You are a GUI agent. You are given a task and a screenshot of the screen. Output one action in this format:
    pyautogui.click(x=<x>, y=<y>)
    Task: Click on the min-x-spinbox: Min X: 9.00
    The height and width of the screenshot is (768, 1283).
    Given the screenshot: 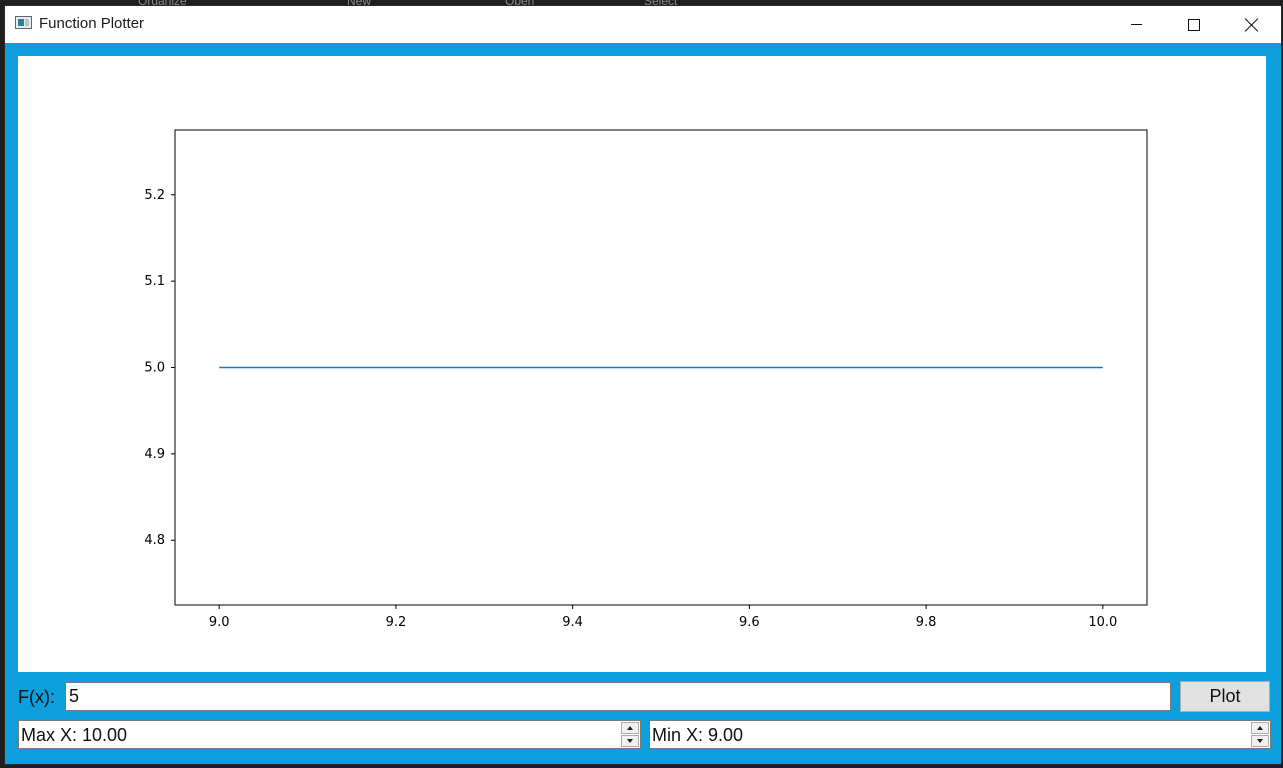 What is the action you would take?
    pyautogui.click(x=960, y=734)
    